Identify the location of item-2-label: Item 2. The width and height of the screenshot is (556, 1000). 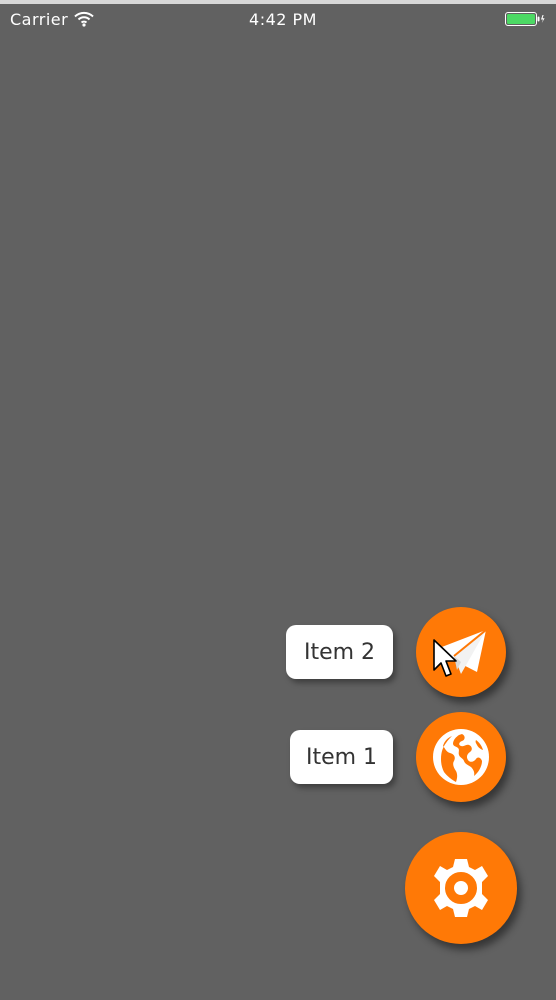
(339, 652).